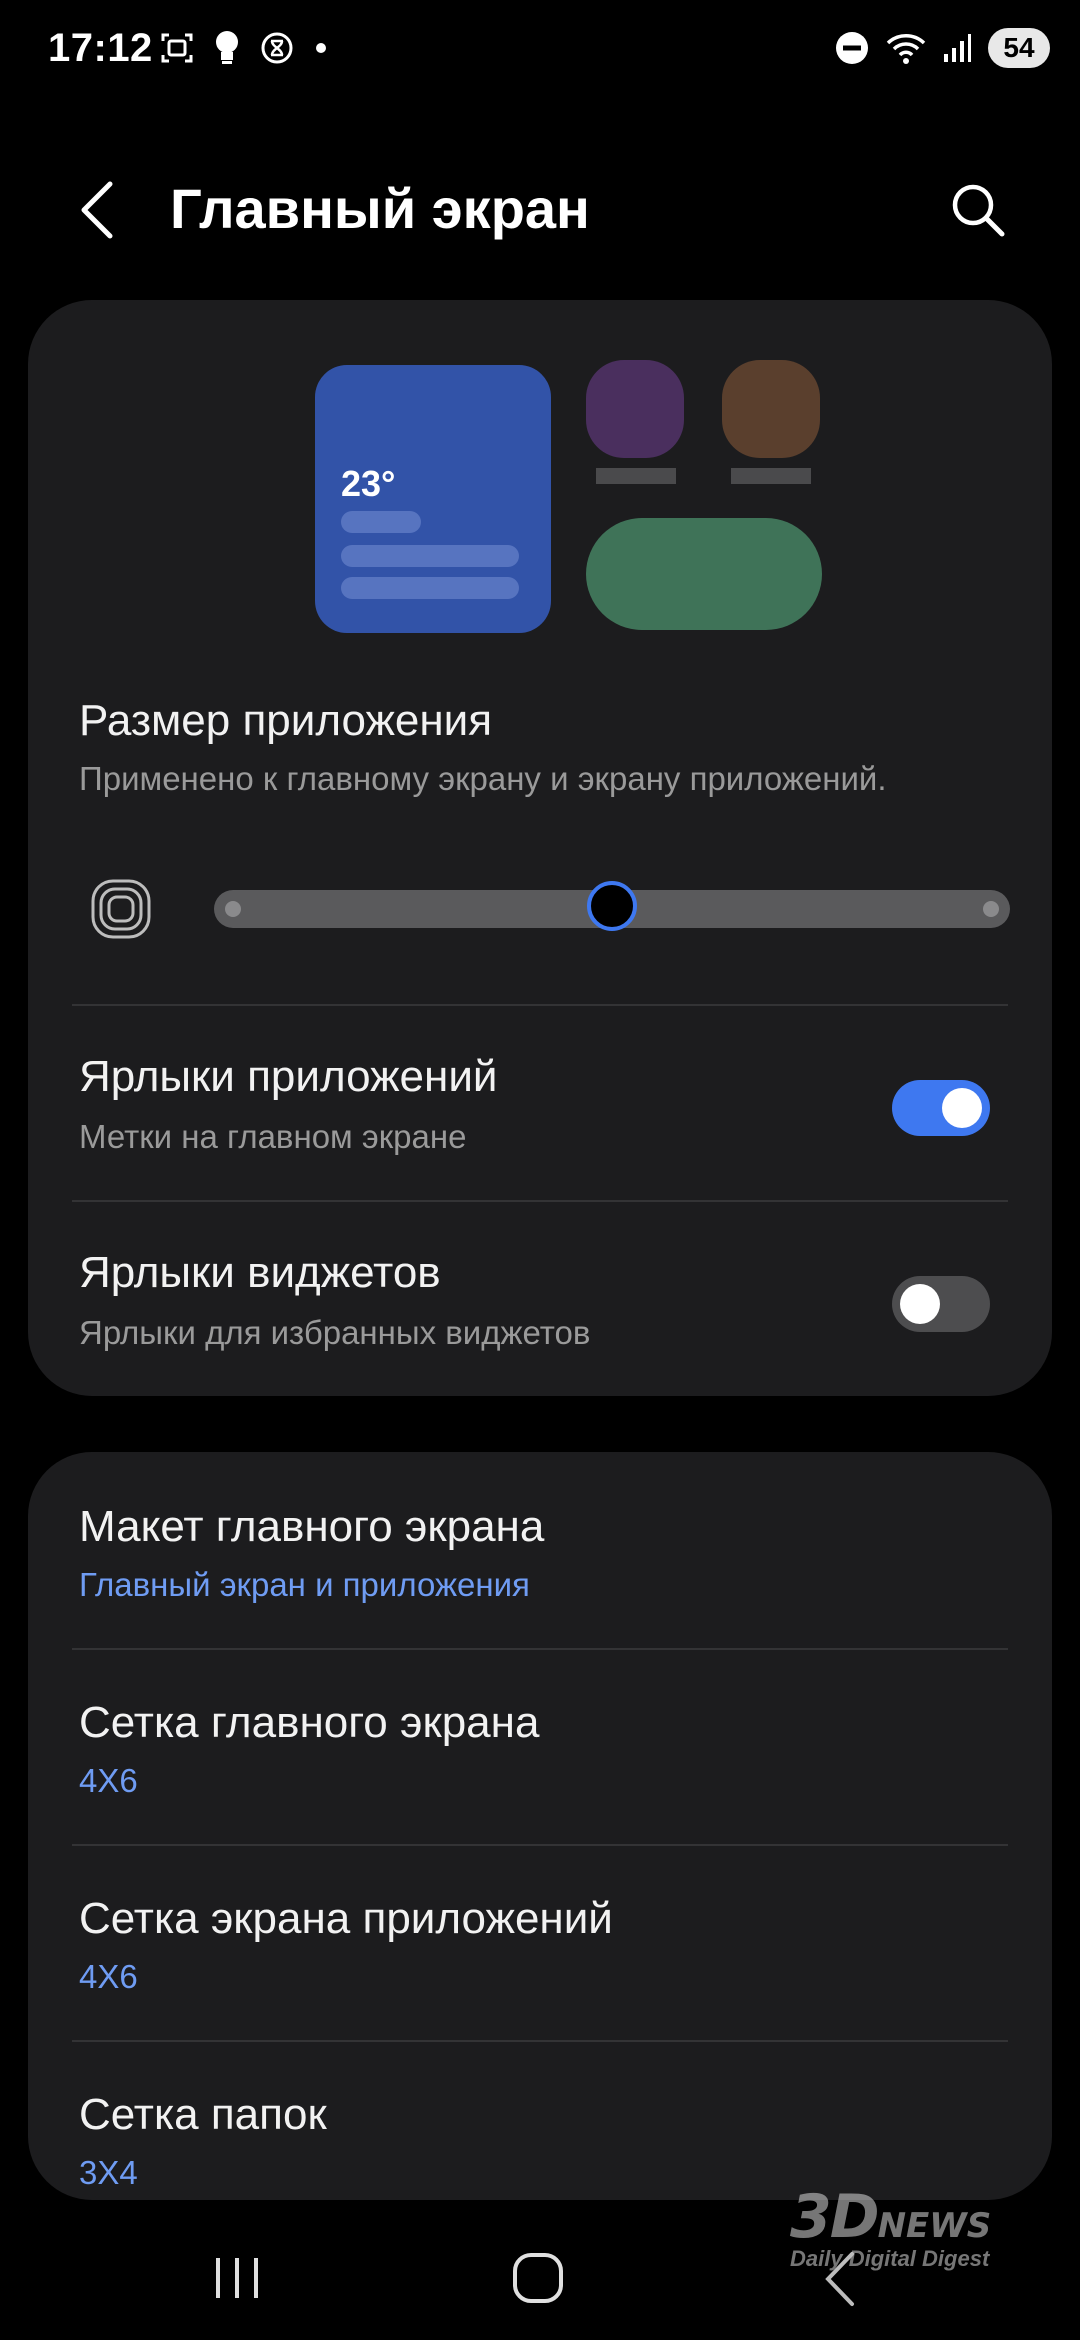 The image size is (1080, 2340). I want to click on notification-icons, so click(244, 48).